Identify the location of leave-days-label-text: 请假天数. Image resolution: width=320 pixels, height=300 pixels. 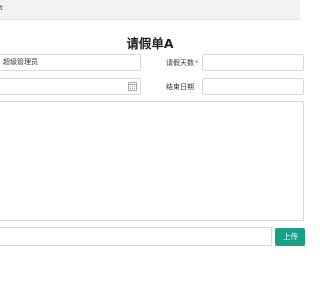
(180, 63).